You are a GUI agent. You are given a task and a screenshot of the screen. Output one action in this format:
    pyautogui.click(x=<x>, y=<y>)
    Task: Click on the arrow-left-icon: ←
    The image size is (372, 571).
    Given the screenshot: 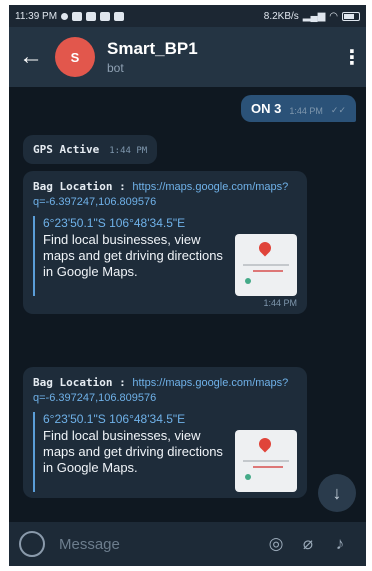 What is the action you would take?
    pyautogui.click(x=37, y=57)
    